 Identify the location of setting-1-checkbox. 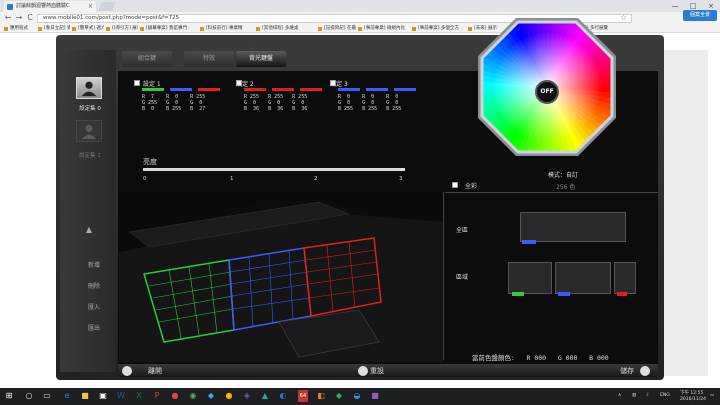
(137, 83).